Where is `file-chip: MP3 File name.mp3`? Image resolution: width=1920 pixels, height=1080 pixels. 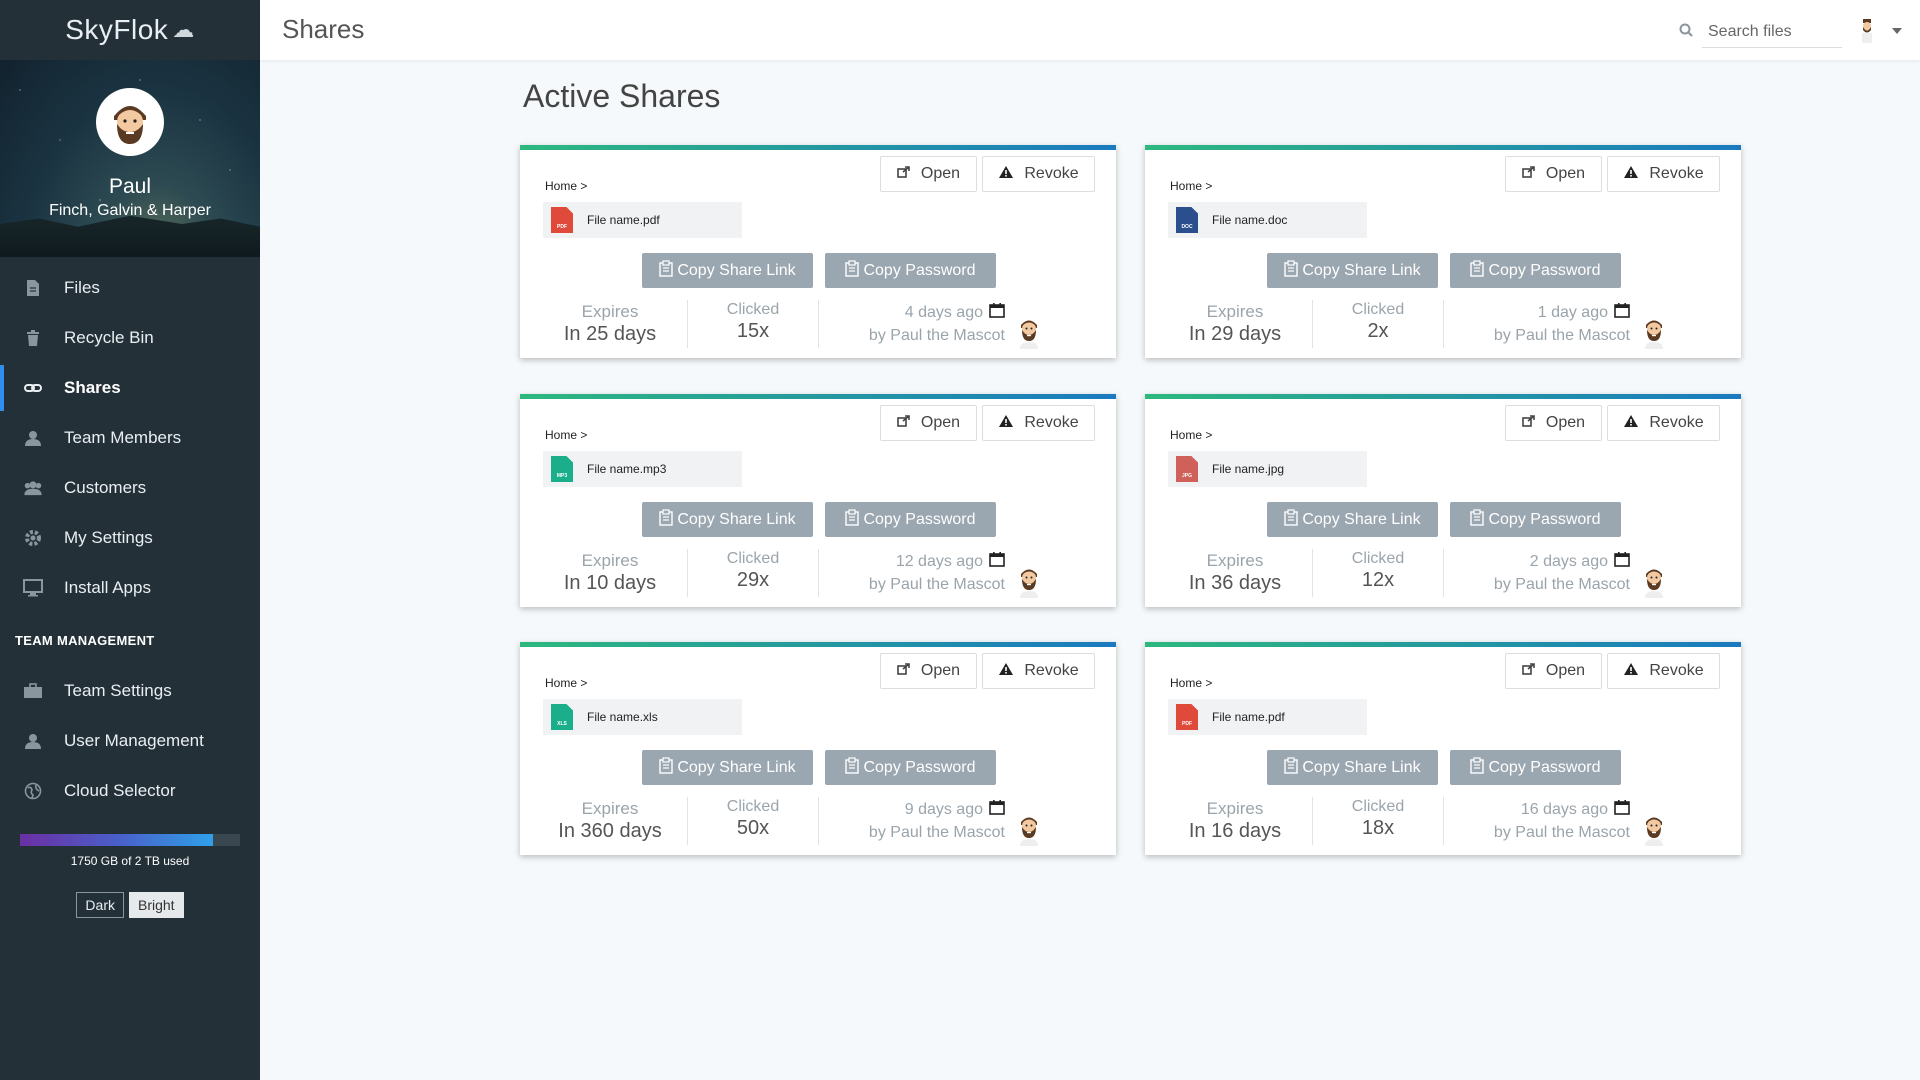
file-chip: MP3 File name.mp3 is located at coordinates (642, 469).